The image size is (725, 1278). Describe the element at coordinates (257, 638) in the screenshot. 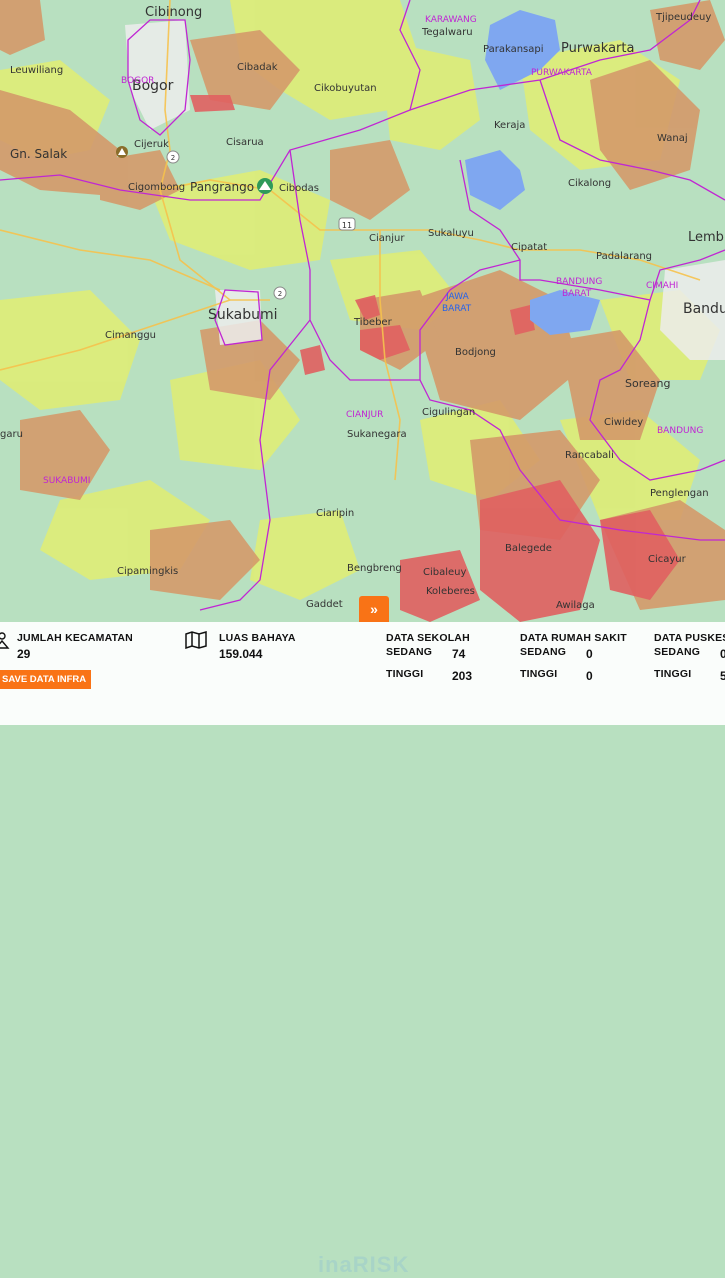

I see `luas-bahaya-label: LUAS BAHAYA` at that location.